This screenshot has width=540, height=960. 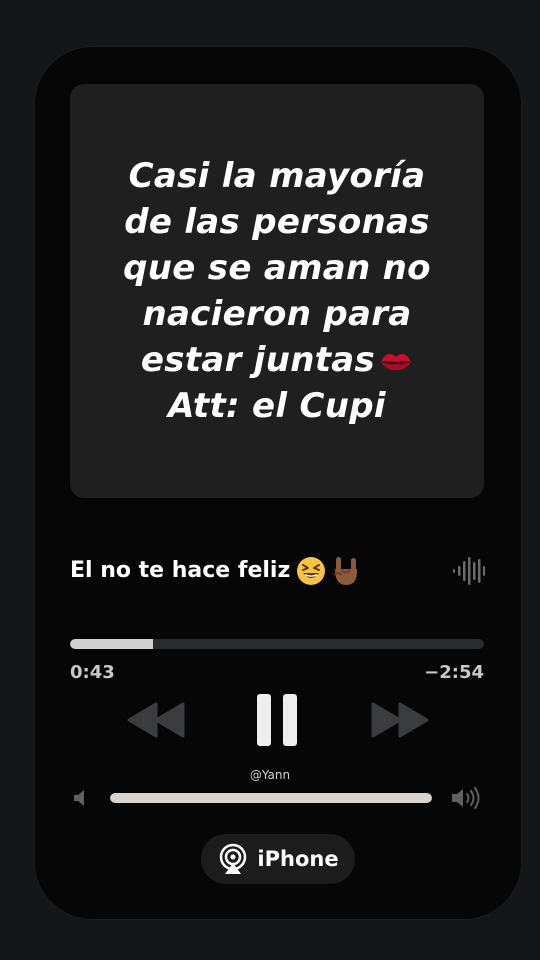 I want to click on volume-slider, so click(x=271, y=798).